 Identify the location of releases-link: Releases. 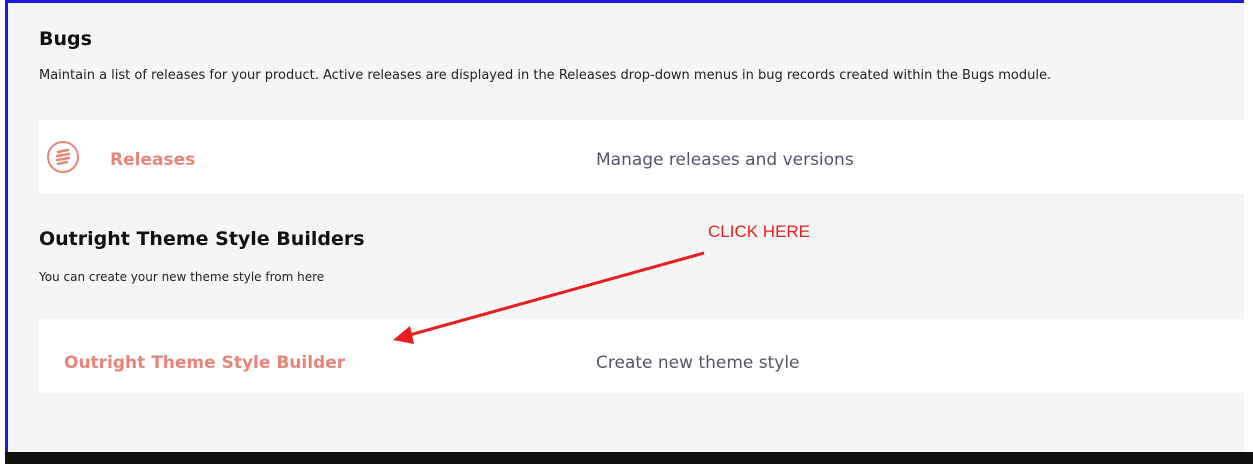
(152, 160).